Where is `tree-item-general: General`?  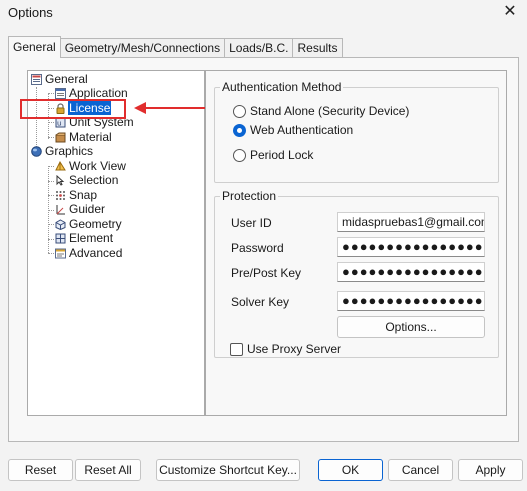 tree-item-general: General is located at coordinates (59, 79).